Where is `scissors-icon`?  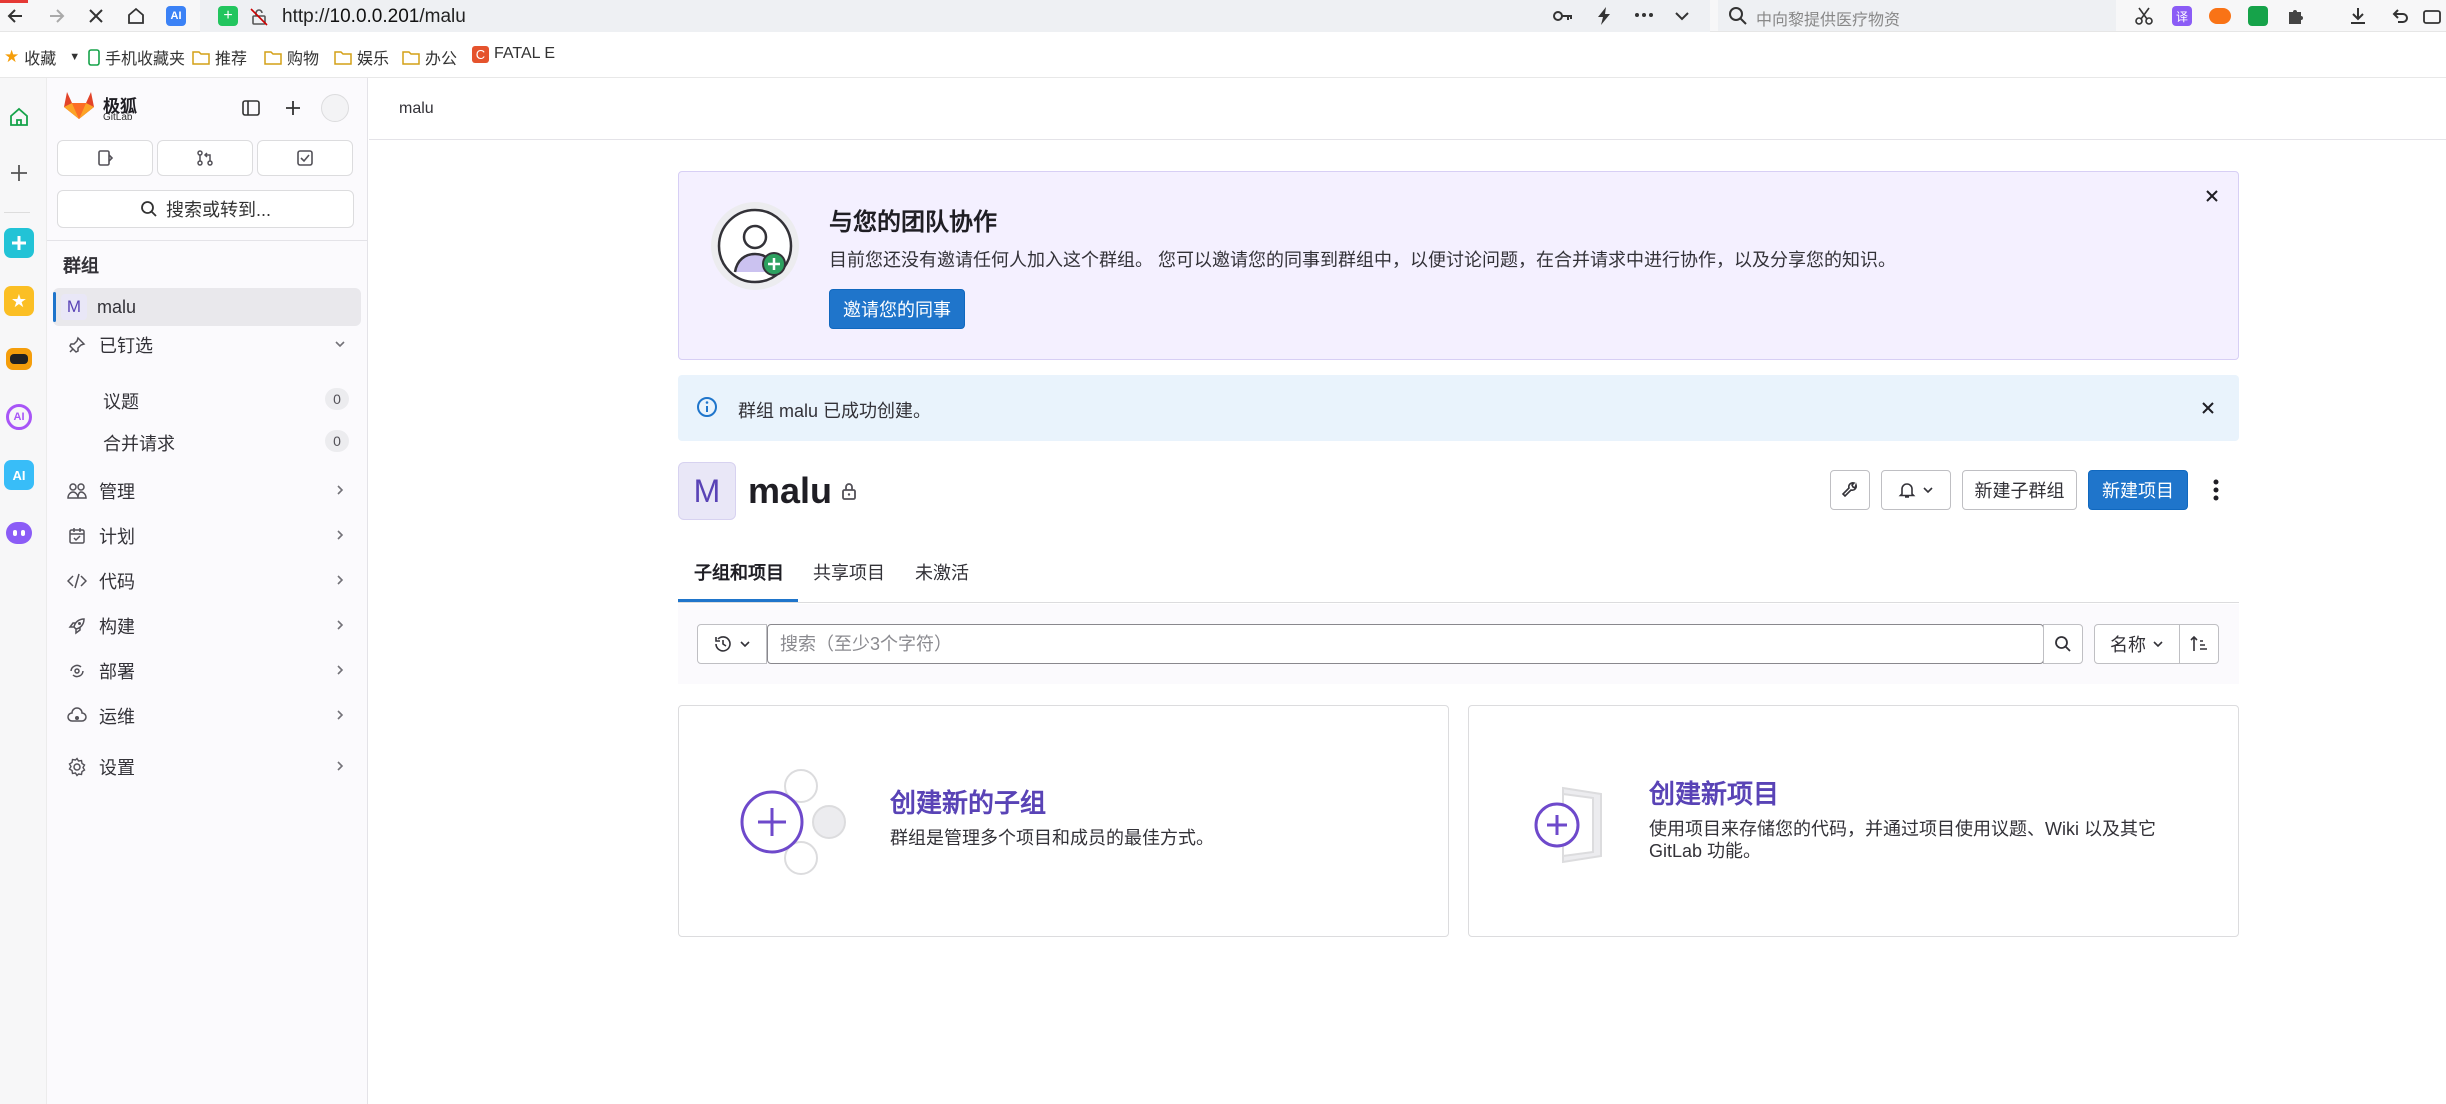 scissors-icon is located at coordinates (2144, 16).